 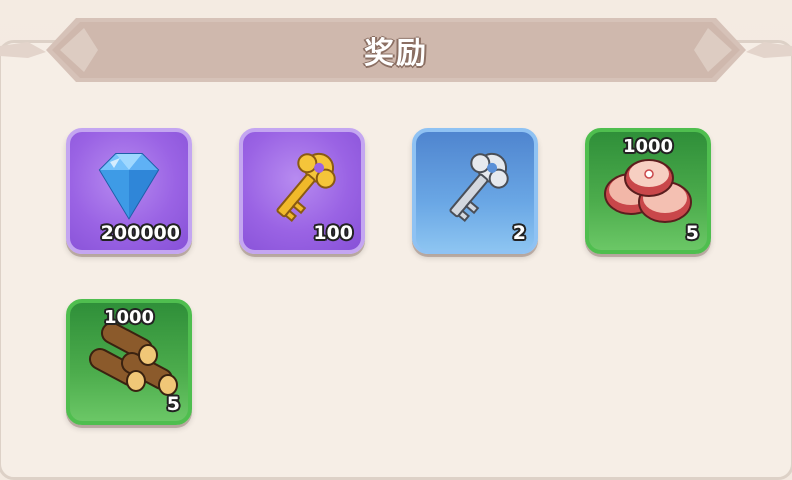 I want to click on reward-tile-gold-key: 100, so click(x=302, y=191).